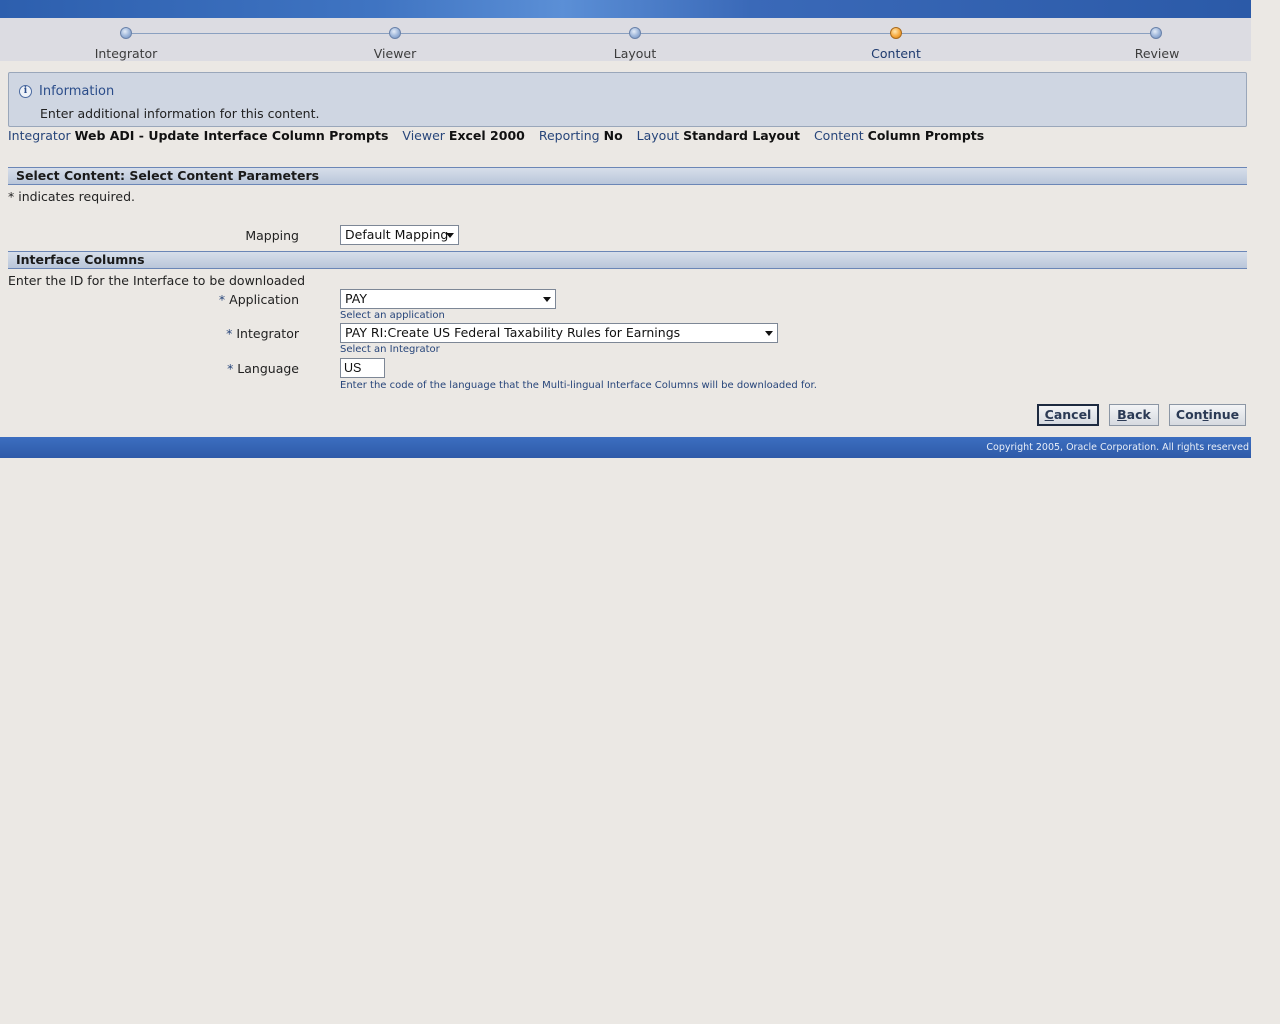 This screenshot has height=1024, width=1280. What do you see at coordinates (1189, 414) in the screenshot?
I see `continue-label-prefix: Con` at bounding box center [1189, 414].